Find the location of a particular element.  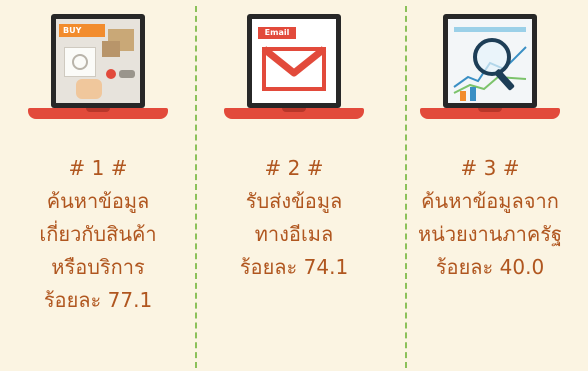

laptop-lid: BUY is located at coordinates (98, 61).